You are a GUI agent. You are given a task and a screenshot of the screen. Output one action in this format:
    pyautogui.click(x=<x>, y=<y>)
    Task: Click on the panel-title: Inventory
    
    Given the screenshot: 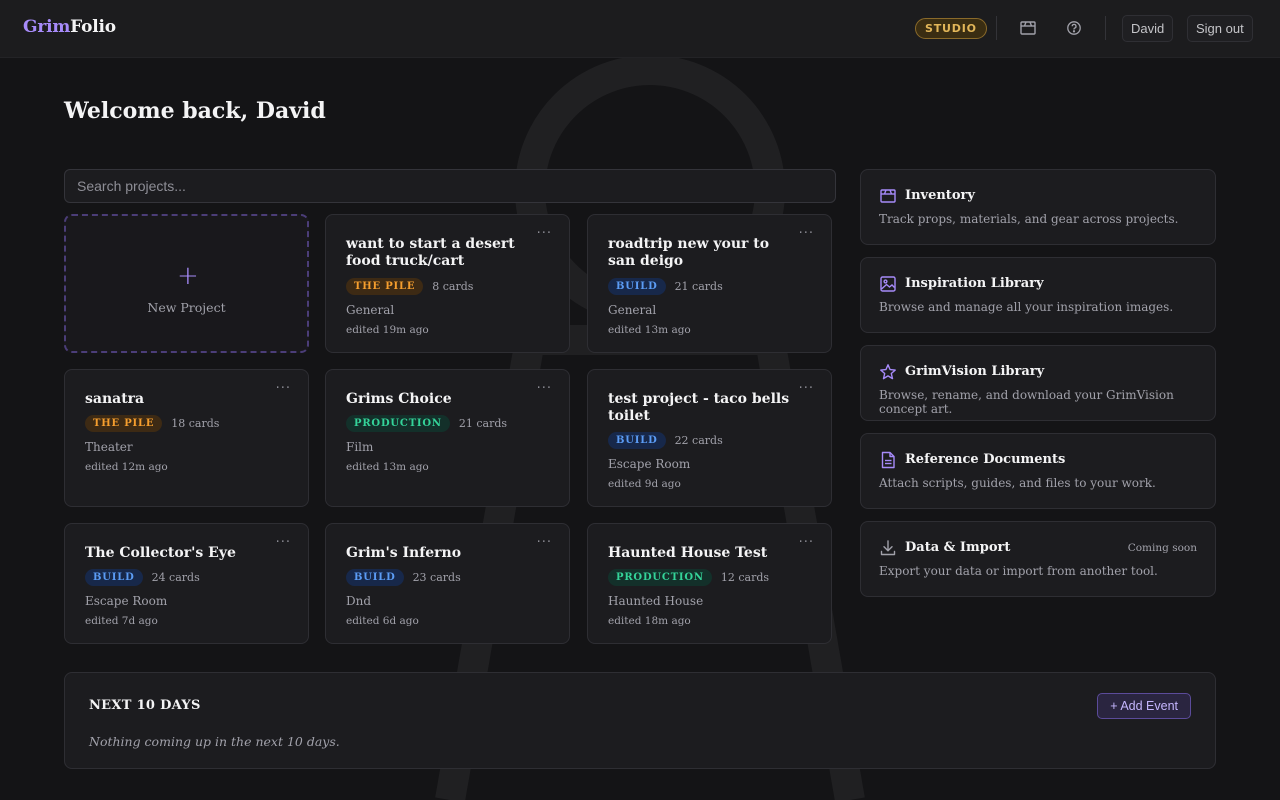 What is the action you would take?
    pyautogui.click(x=940, y=195)
    